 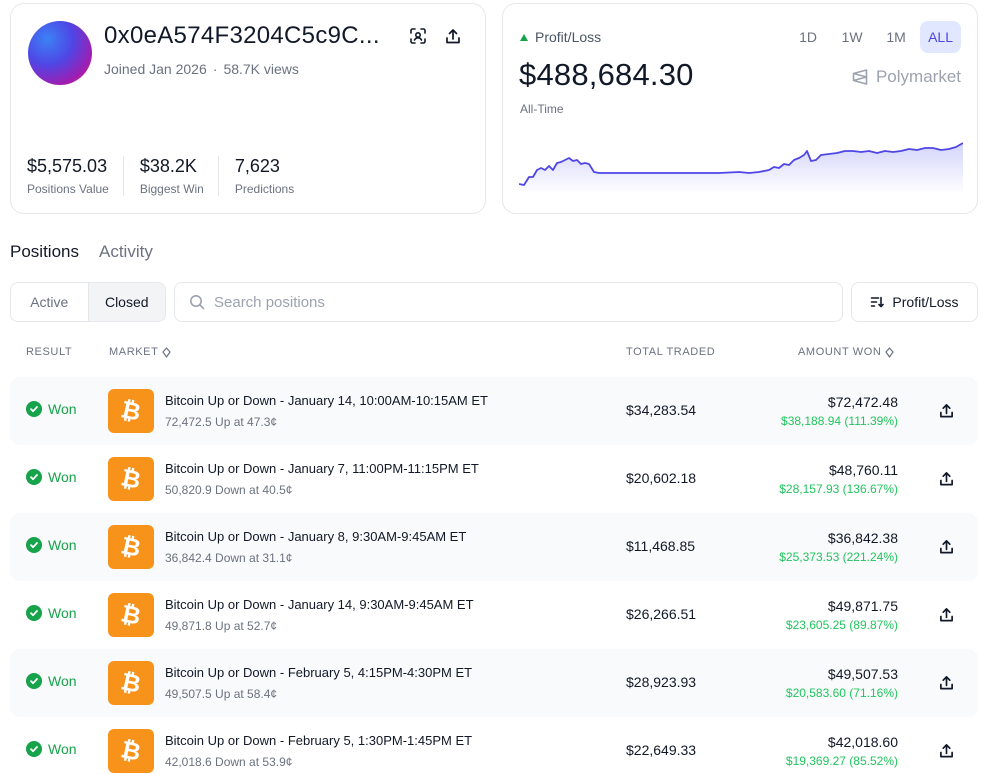 I want to click on stat-label: Biggest Win, so click(x=171, y=189).